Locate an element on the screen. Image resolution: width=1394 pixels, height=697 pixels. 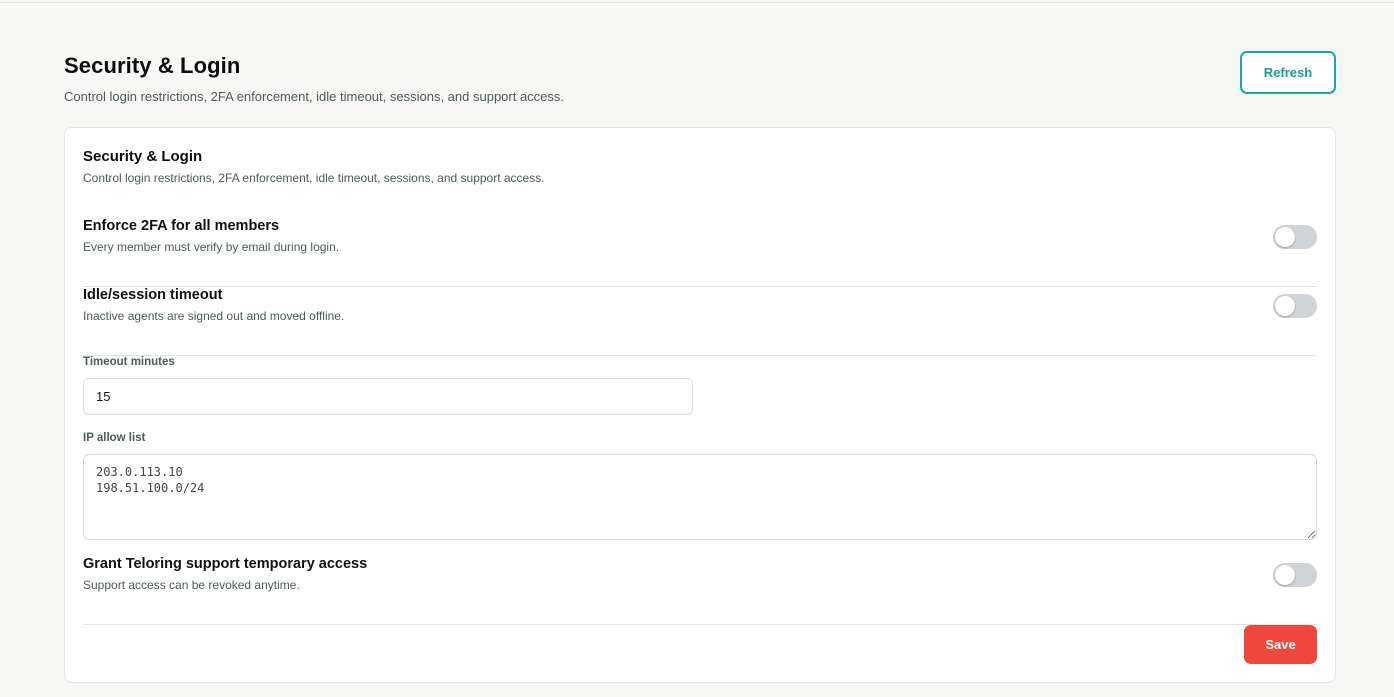
setting-label: Idle/session timeout is located at coordinates (153, 295).